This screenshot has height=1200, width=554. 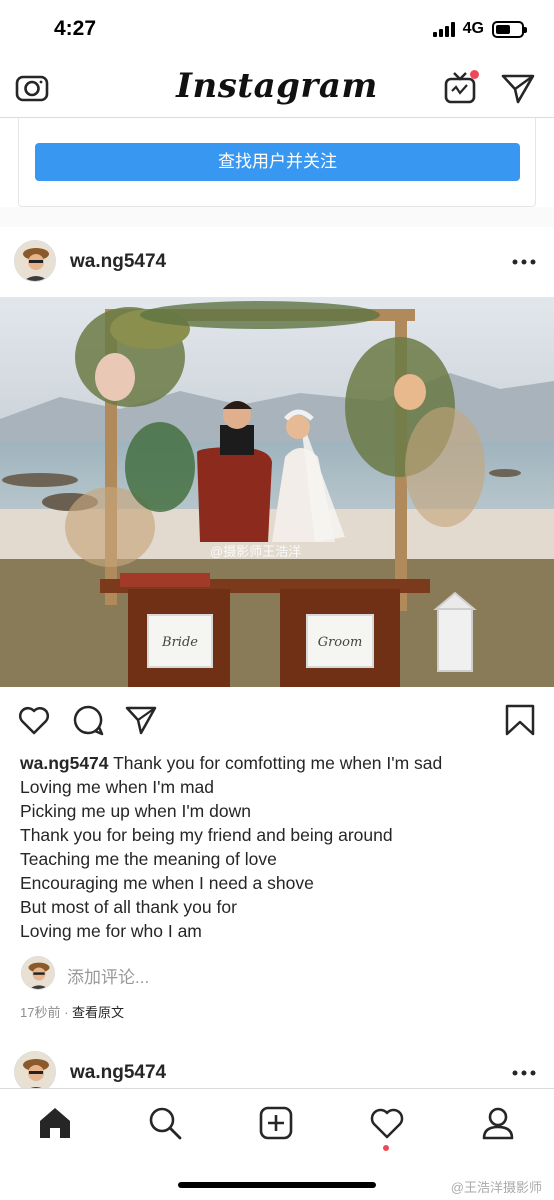 What do you see at coordinates (128, 907) in the screenshot?
I see `caption-line: But most of all thank you for` at bounding box center [128, 907].